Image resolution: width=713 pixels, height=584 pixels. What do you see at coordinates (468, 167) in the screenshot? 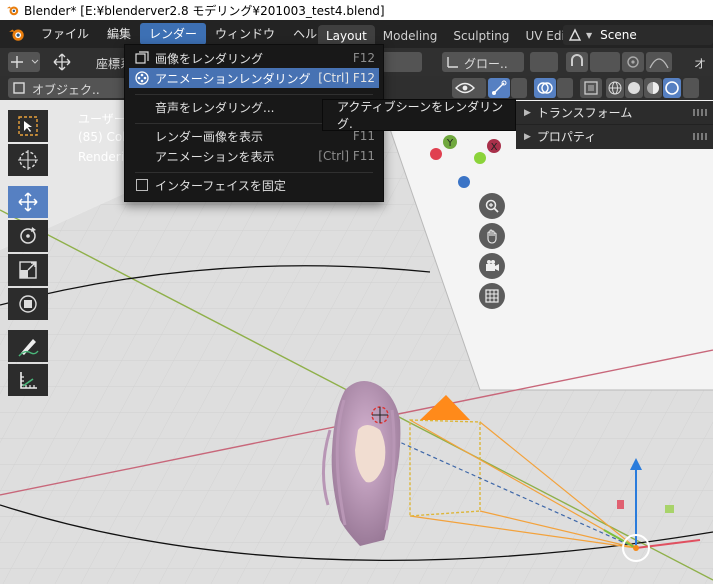
I see `navigation-gizmo: Y X` at bounding box center [468, 167].